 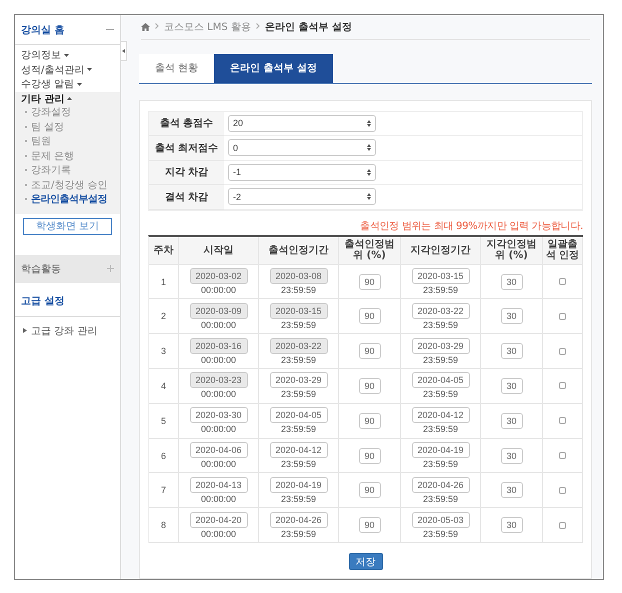 I want to click on sidebar-toggle, so click(x=124, y=51).